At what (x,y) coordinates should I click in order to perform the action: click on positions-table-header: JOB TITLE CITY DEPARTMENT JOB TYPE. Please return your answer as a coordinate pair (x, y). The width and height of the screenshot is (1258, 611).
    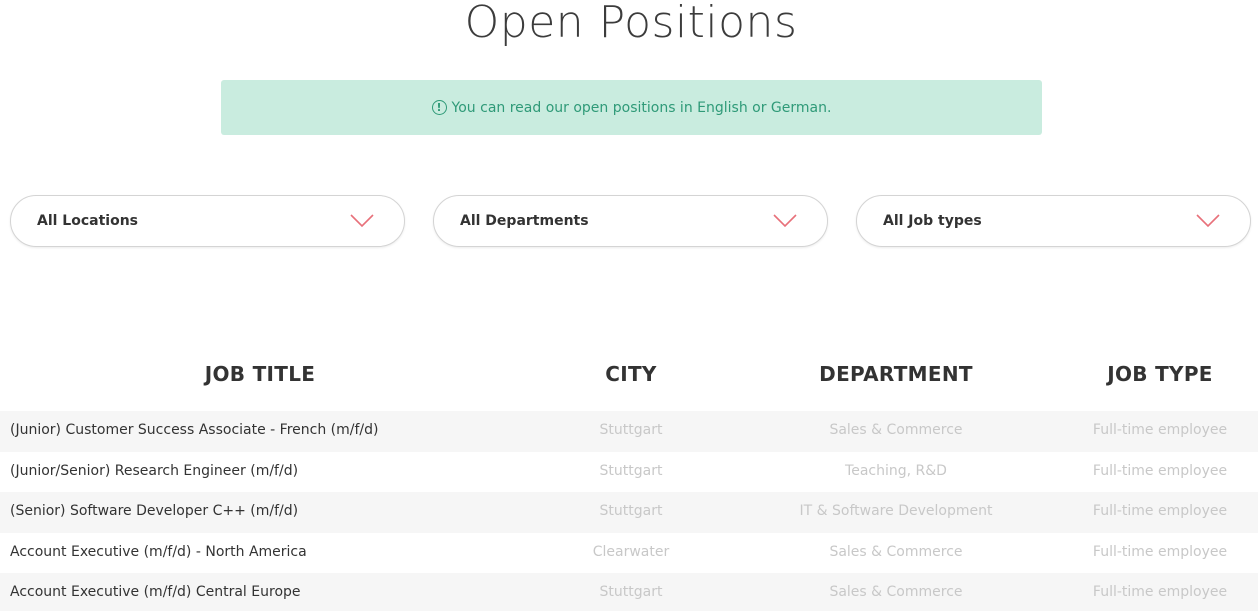
    Looking at the image, I should click on (629, 376).